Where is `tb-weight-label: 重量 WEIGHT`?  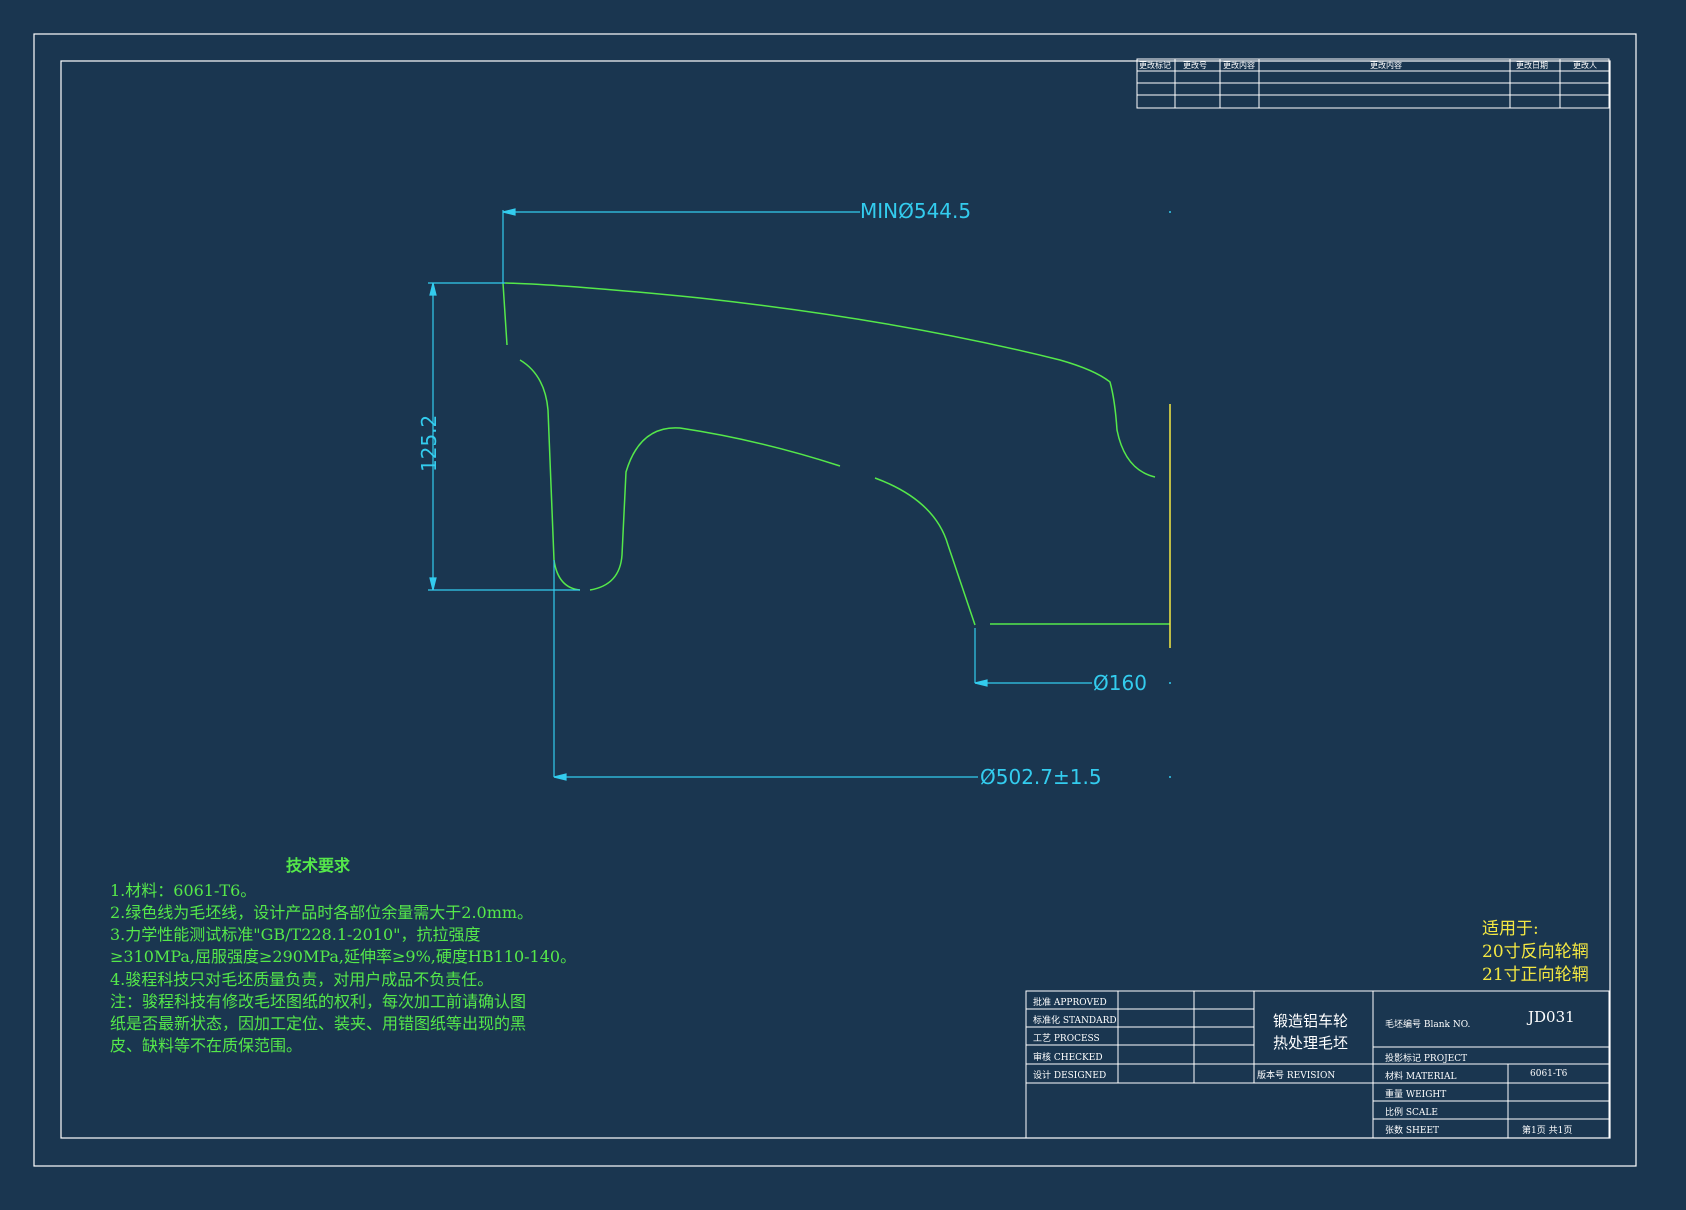
tb-weight-label: 重量 WEIGHT is located at coordinates (1416, 1095).